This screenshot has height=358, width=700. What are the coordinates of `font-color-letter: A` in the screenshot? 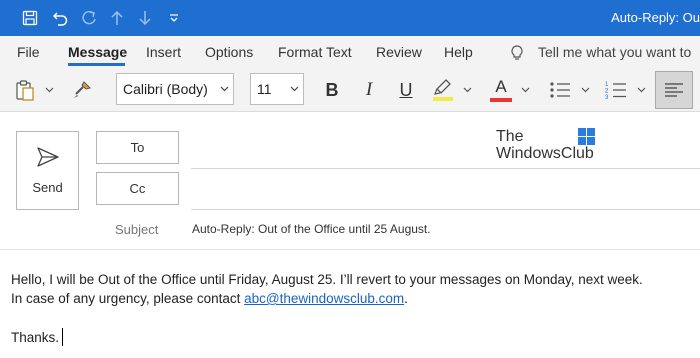 It's located at (501, 86).